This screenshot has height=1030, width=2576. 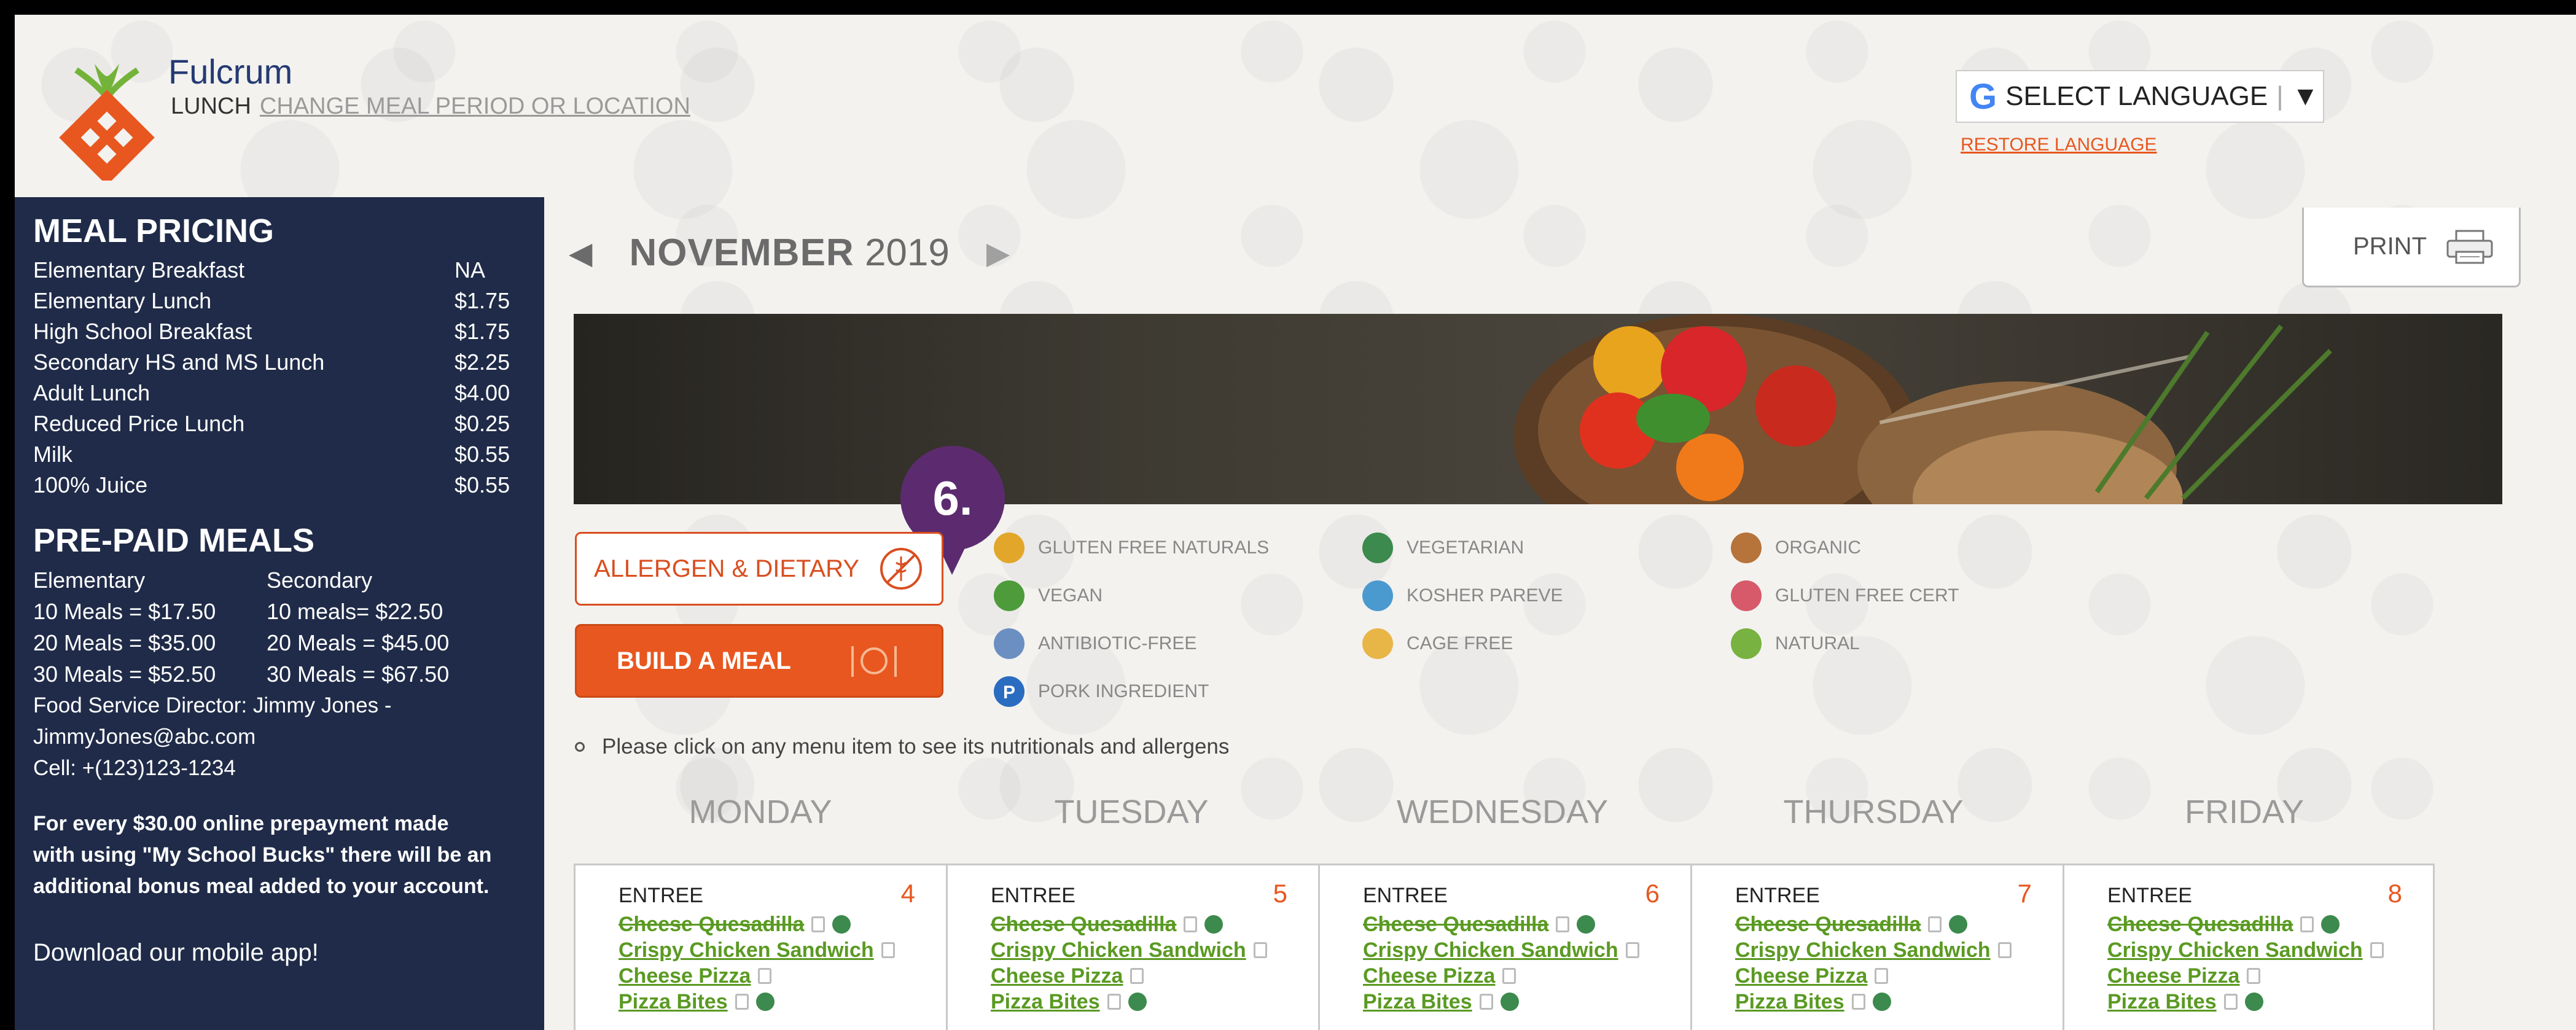 What do you see at coordinates (482, 362) in the screenshot?
I see `price-value: $2.25` at bounding box center [482, 362].